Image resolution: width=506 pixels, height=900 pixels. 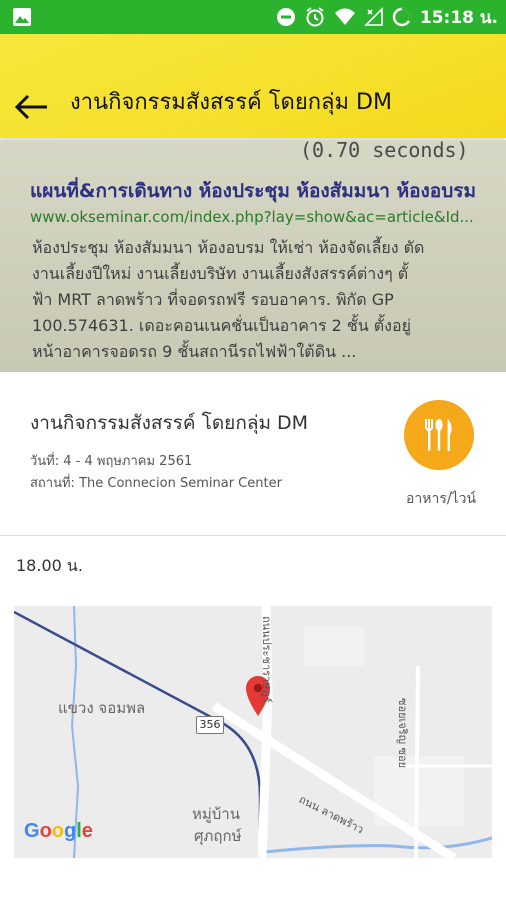 I want to click on road-label: ซอยเจริญ ซอย, so click(x=402, y=733).